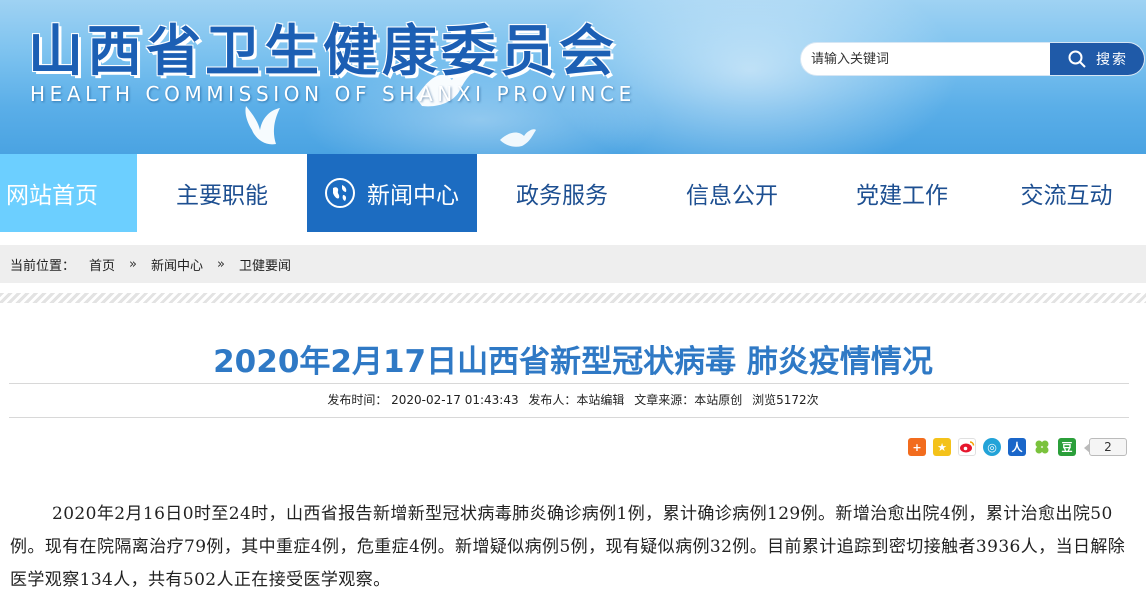 The width and height of the screenshot is (1146, 609). What do you see at coordinates (573, 264) in the screenshot?
I see `breadcrumb: 当前位置： 首页 » 新闻中心 » 卫健要闻` at bounding box center [573, 264].